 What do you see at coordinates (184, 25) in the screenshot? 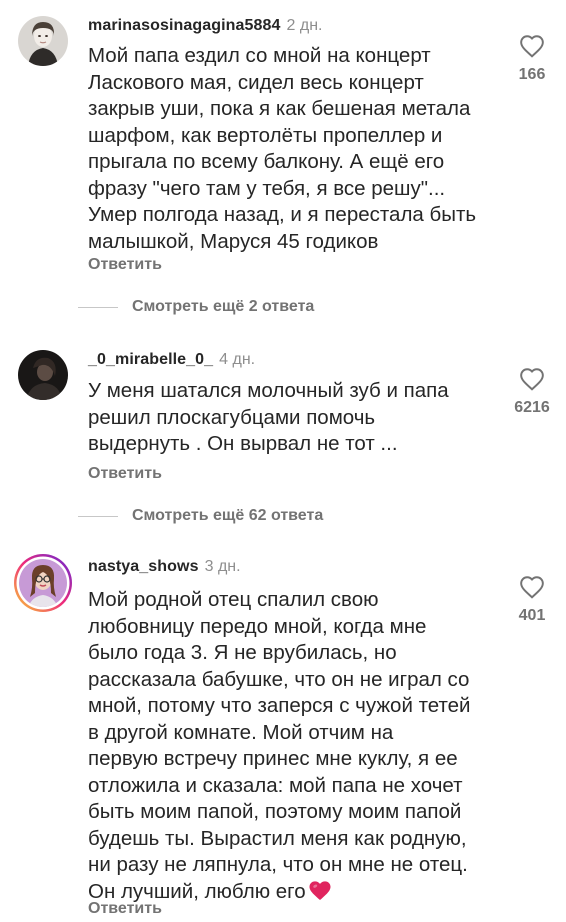
I see `username: marinasosinagagina5884` at bounding box center [184, 25].